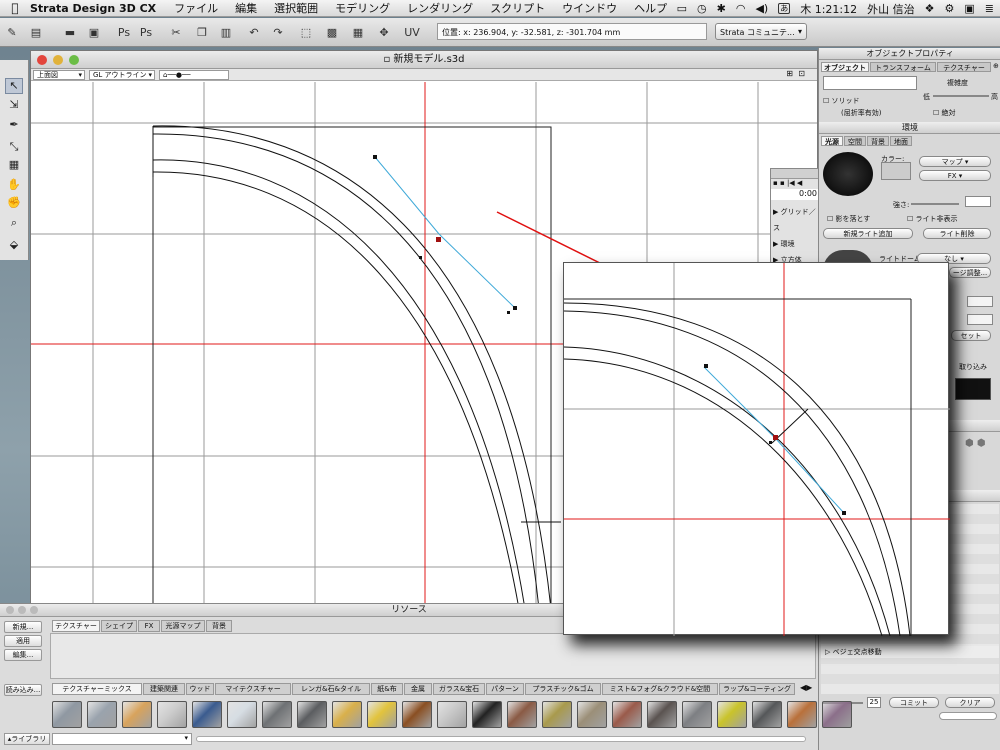 The height and width of the screenshot is (750, 1000). I want to click on texture-swatch-blue-sphere, so click(207, 714).